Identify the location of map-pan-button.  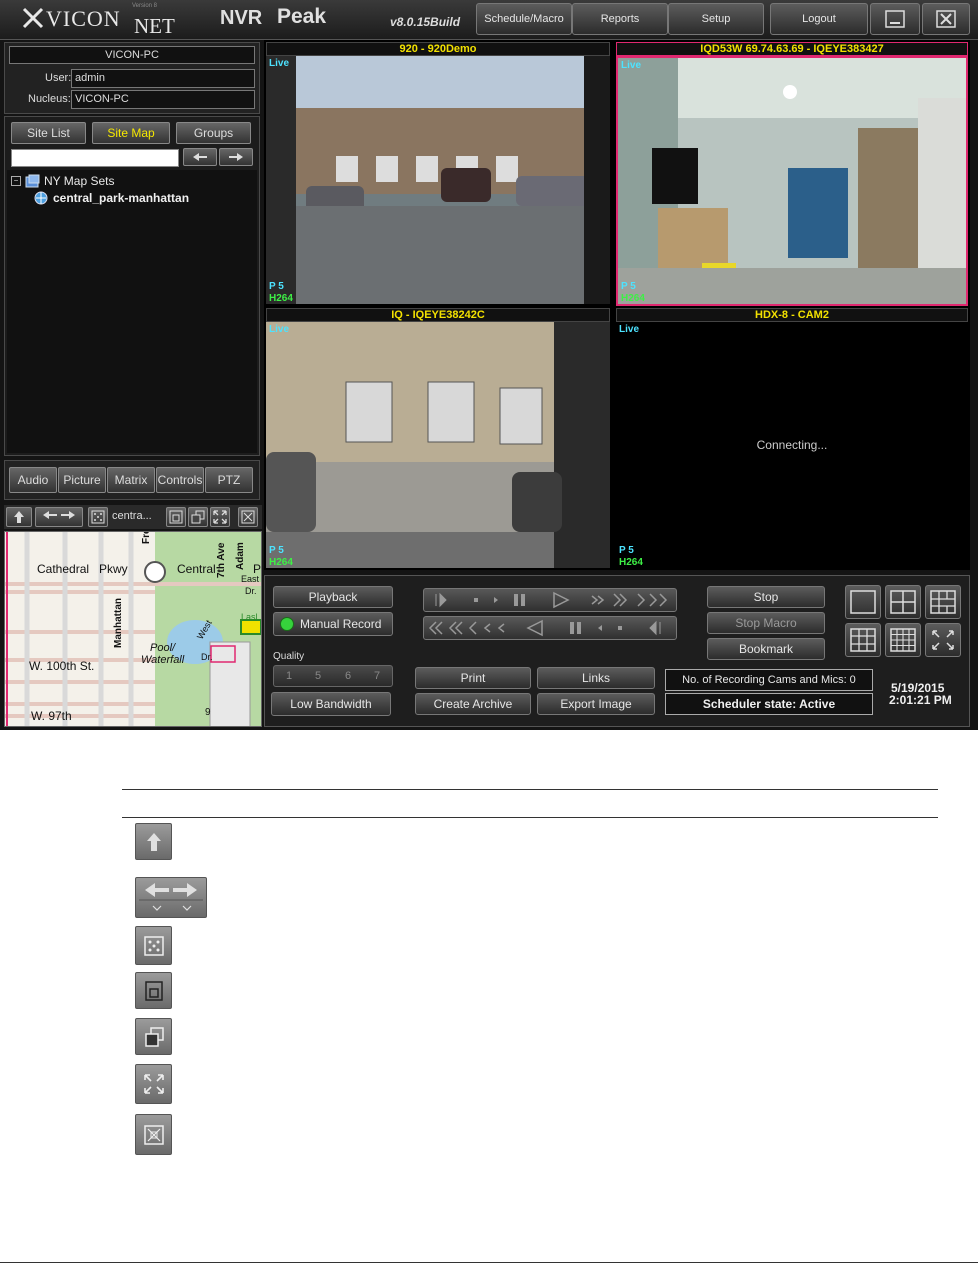
(59, 517).